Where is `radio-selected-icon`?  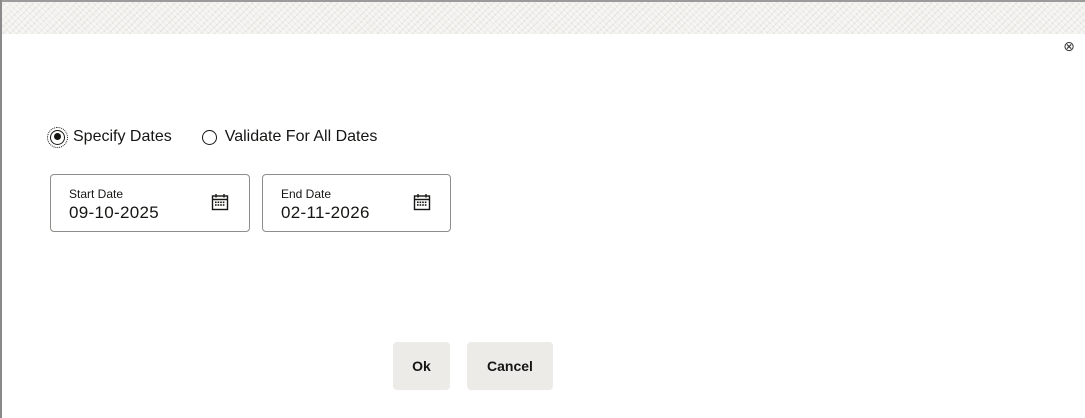 radio-selected-icon is located at coordinates (57, 137).